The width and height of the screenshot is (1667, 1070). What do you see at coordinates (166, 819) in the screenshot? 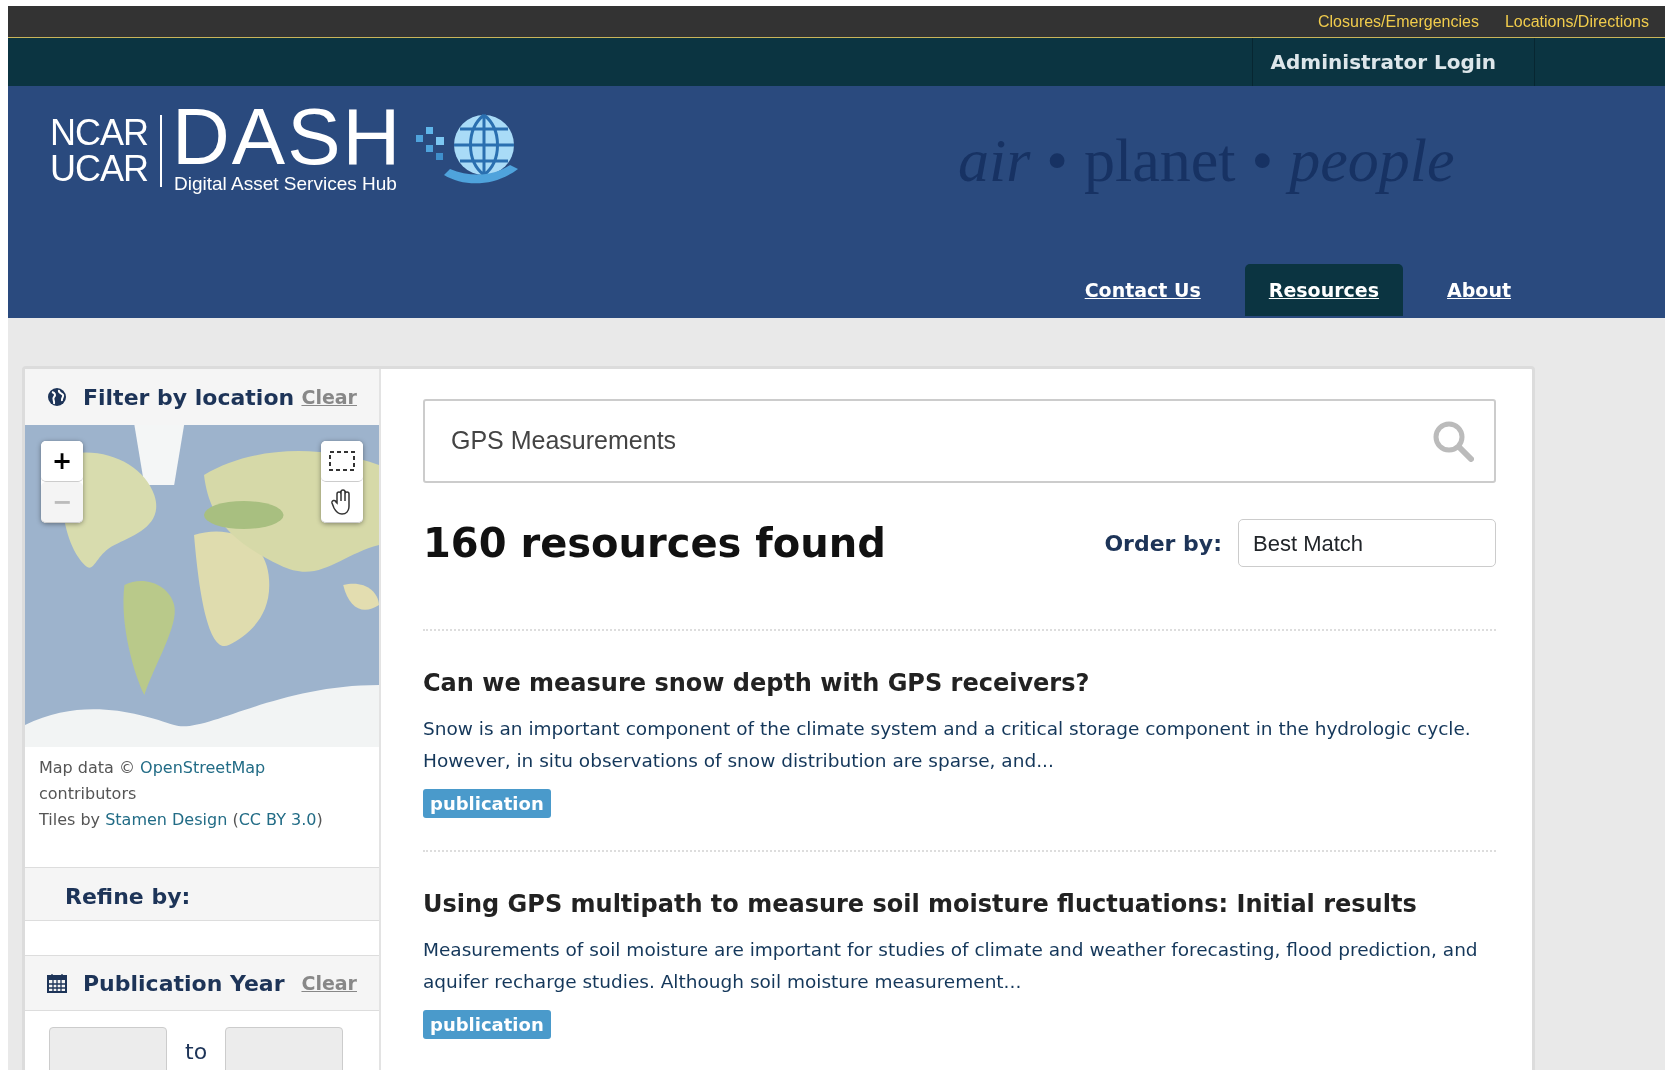
I see `attribution-link: Stamen Design` at bounding box center [166, 819].